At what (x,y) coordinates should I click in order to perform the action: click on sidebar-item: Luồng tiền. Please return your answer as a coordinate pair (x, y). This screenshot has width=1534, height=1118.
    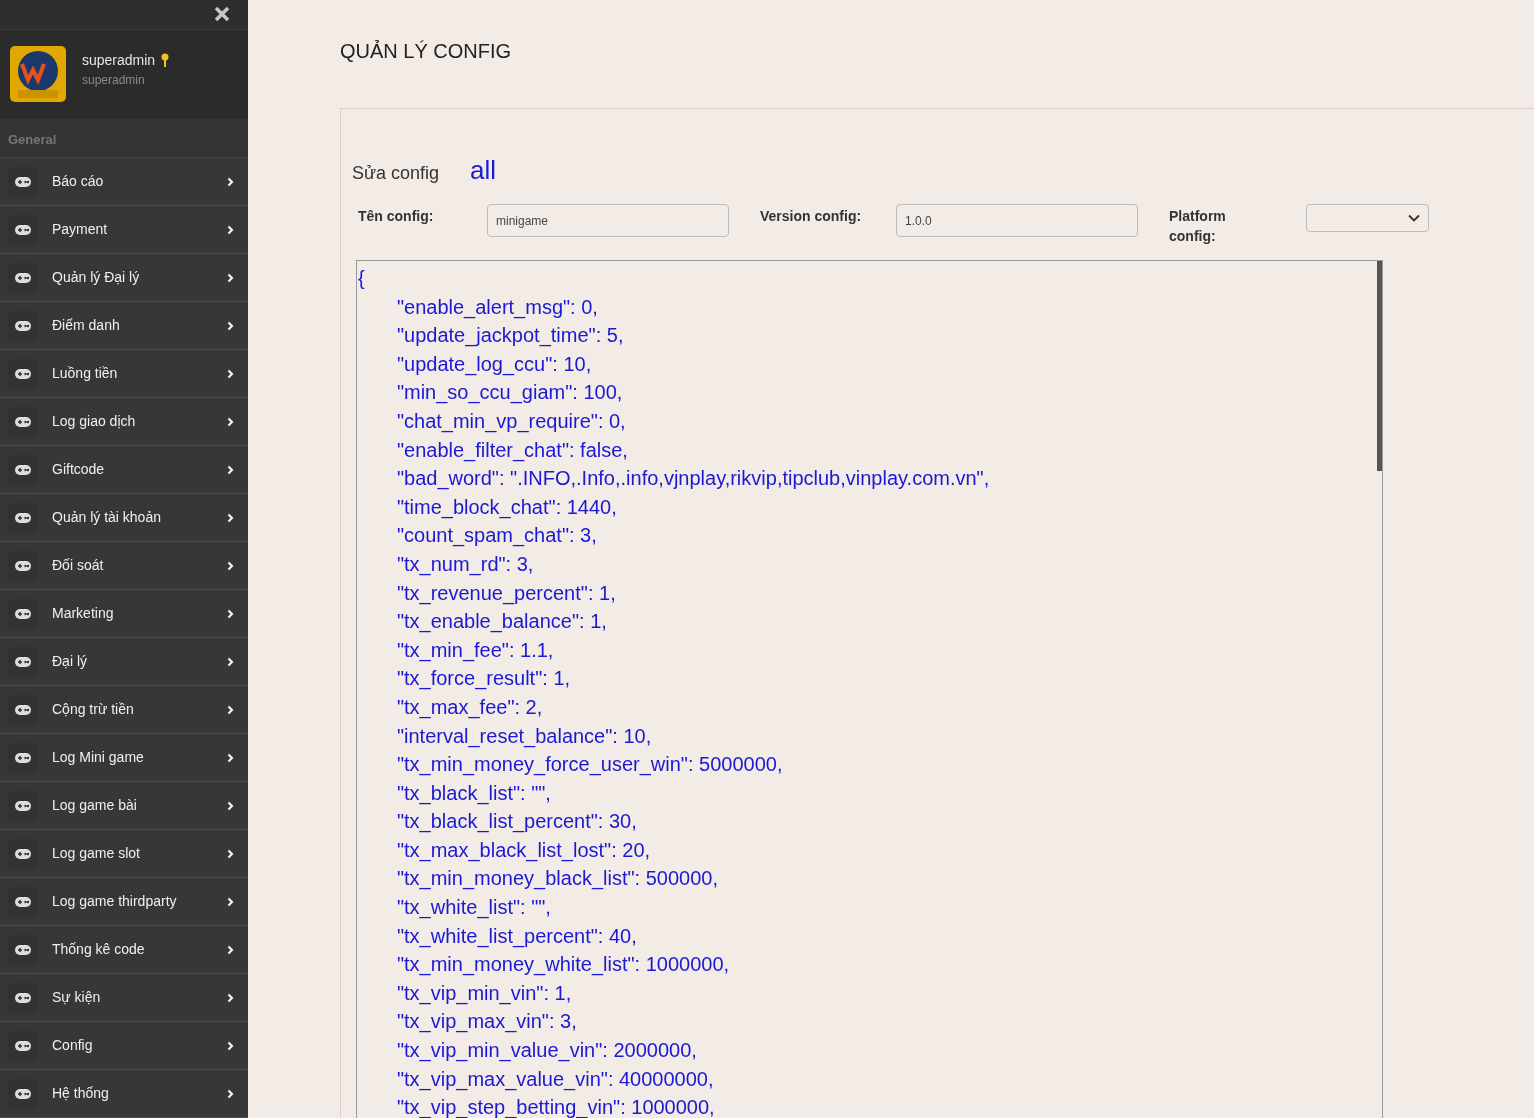
    Looking at the image, I should click on (124, 374).